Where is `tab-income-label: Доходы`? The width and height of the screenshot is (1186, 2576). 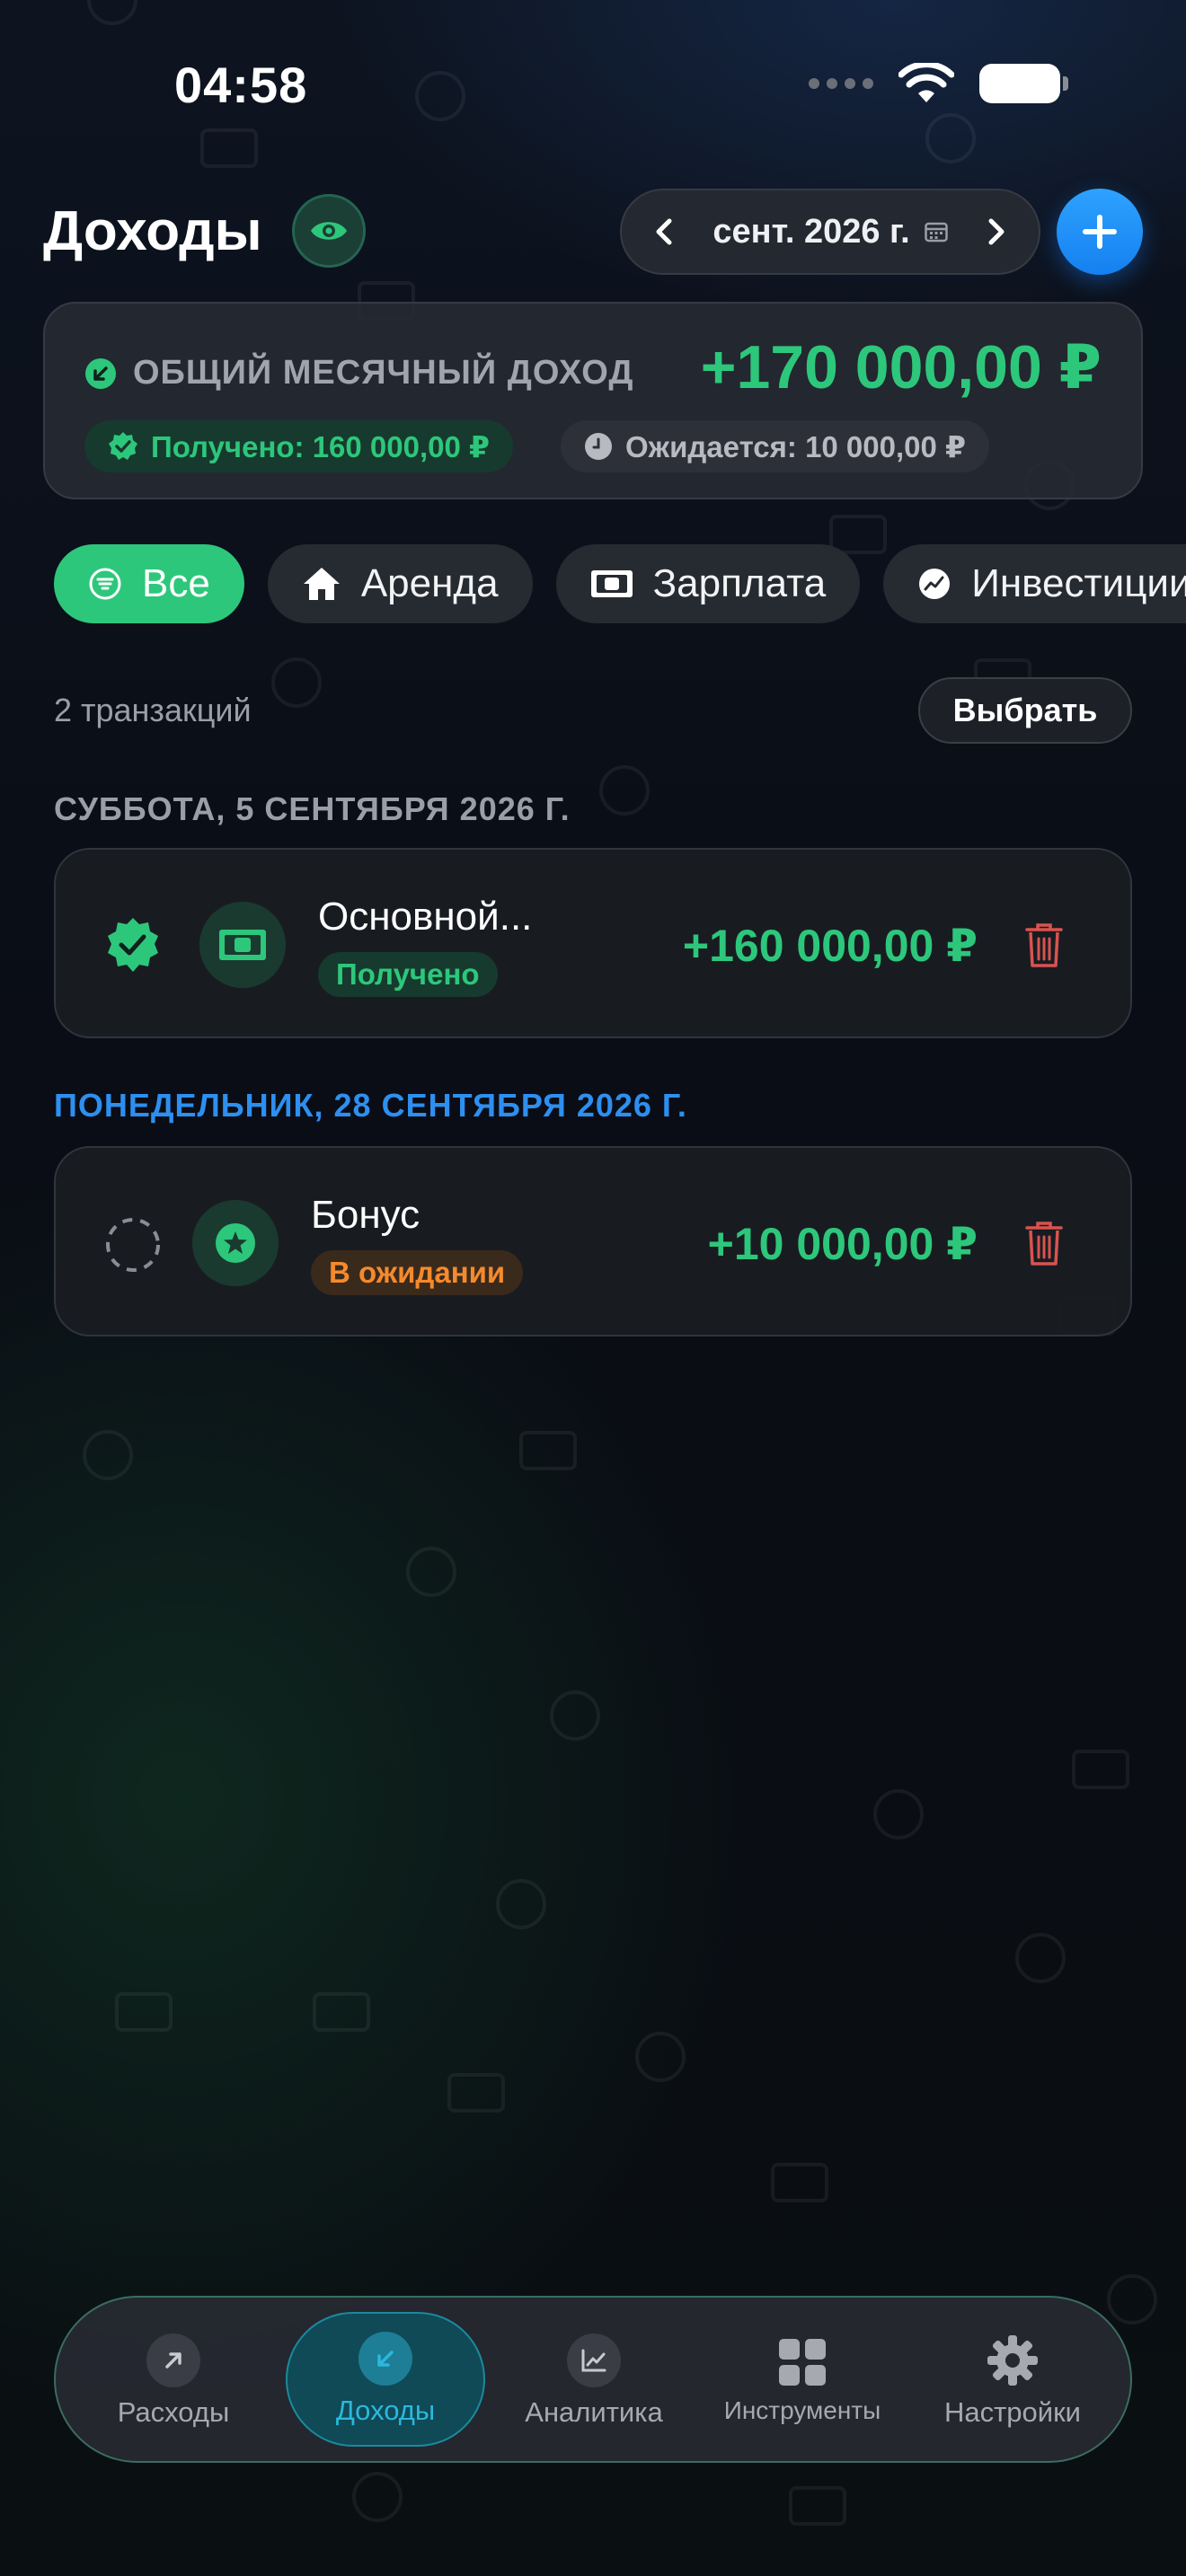
tab-income-label: Доходы is located at coordinates (385, 2410).